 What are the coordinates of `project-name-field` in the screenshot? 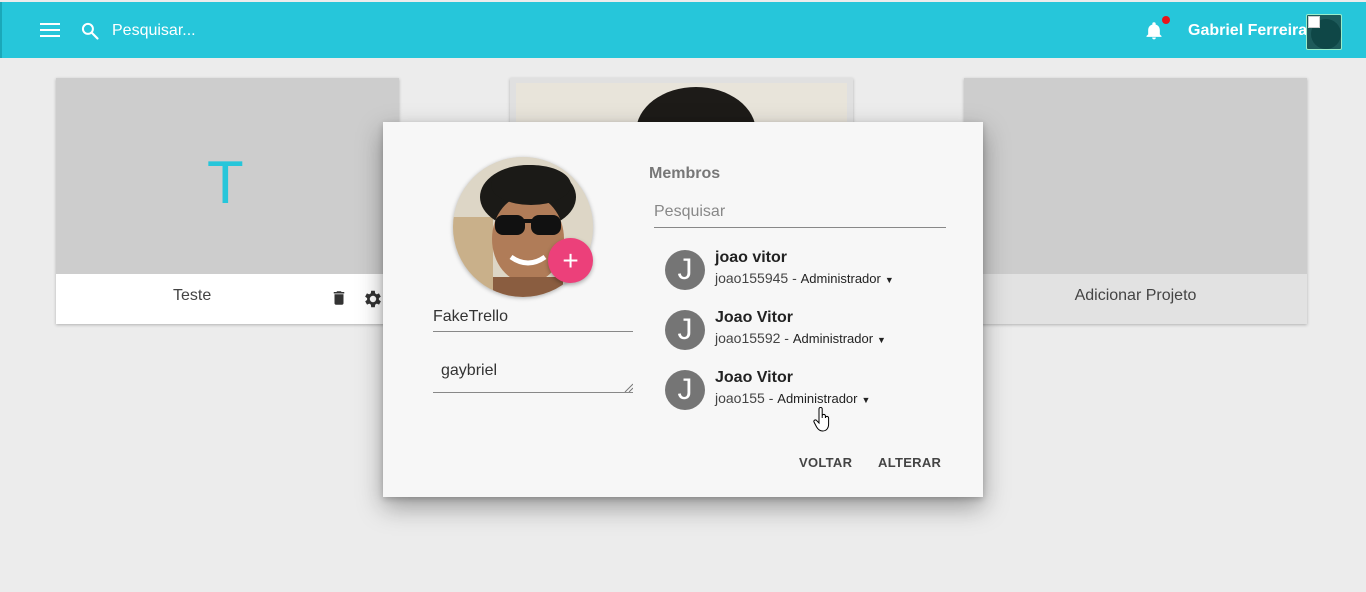 It's located at (533, 317).